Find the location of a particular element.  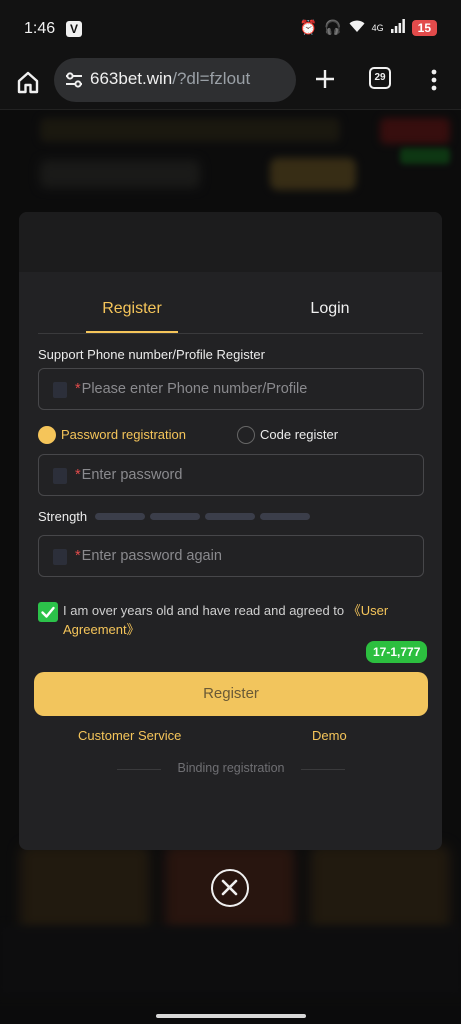

registration-method-group: Password registration Code register is located at coordinates (231, 435).